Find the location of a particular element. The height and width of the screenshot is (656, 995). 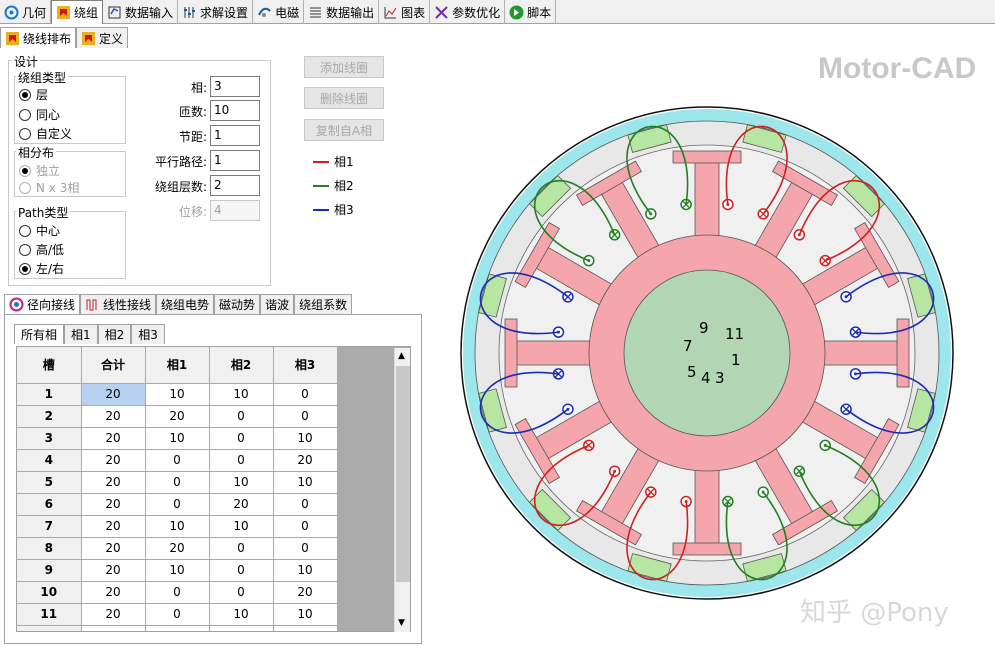

table-row: 5 20 0 10 10 is located at coordinates (177, 482).